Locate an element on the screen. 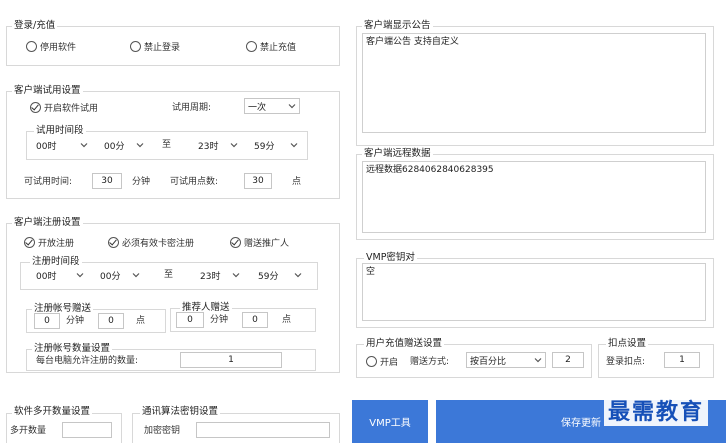 Image resolution: width=726 pixels, height=443 pixels. vmp-tool-button: VMP工具 is located at coordinates (390, 421).